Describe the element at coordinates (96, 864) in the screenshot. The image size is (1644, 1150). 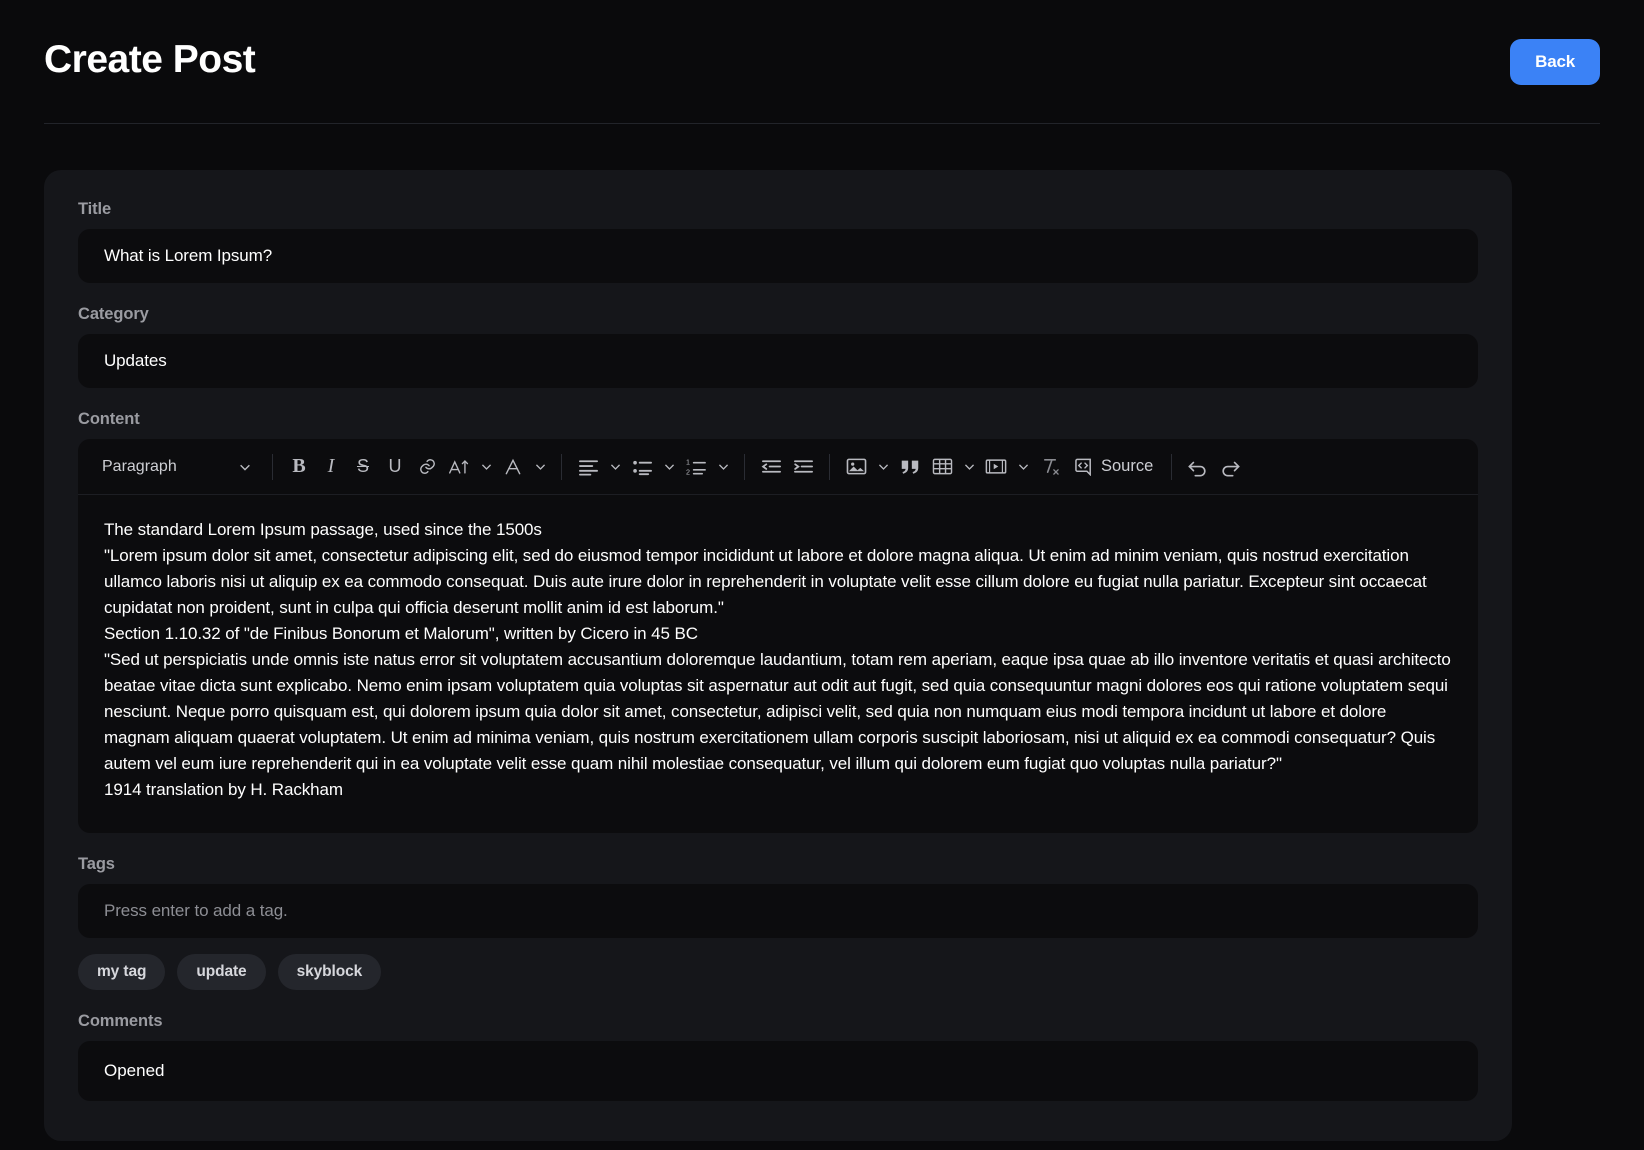
I see `tags-label: Tags` at that location.